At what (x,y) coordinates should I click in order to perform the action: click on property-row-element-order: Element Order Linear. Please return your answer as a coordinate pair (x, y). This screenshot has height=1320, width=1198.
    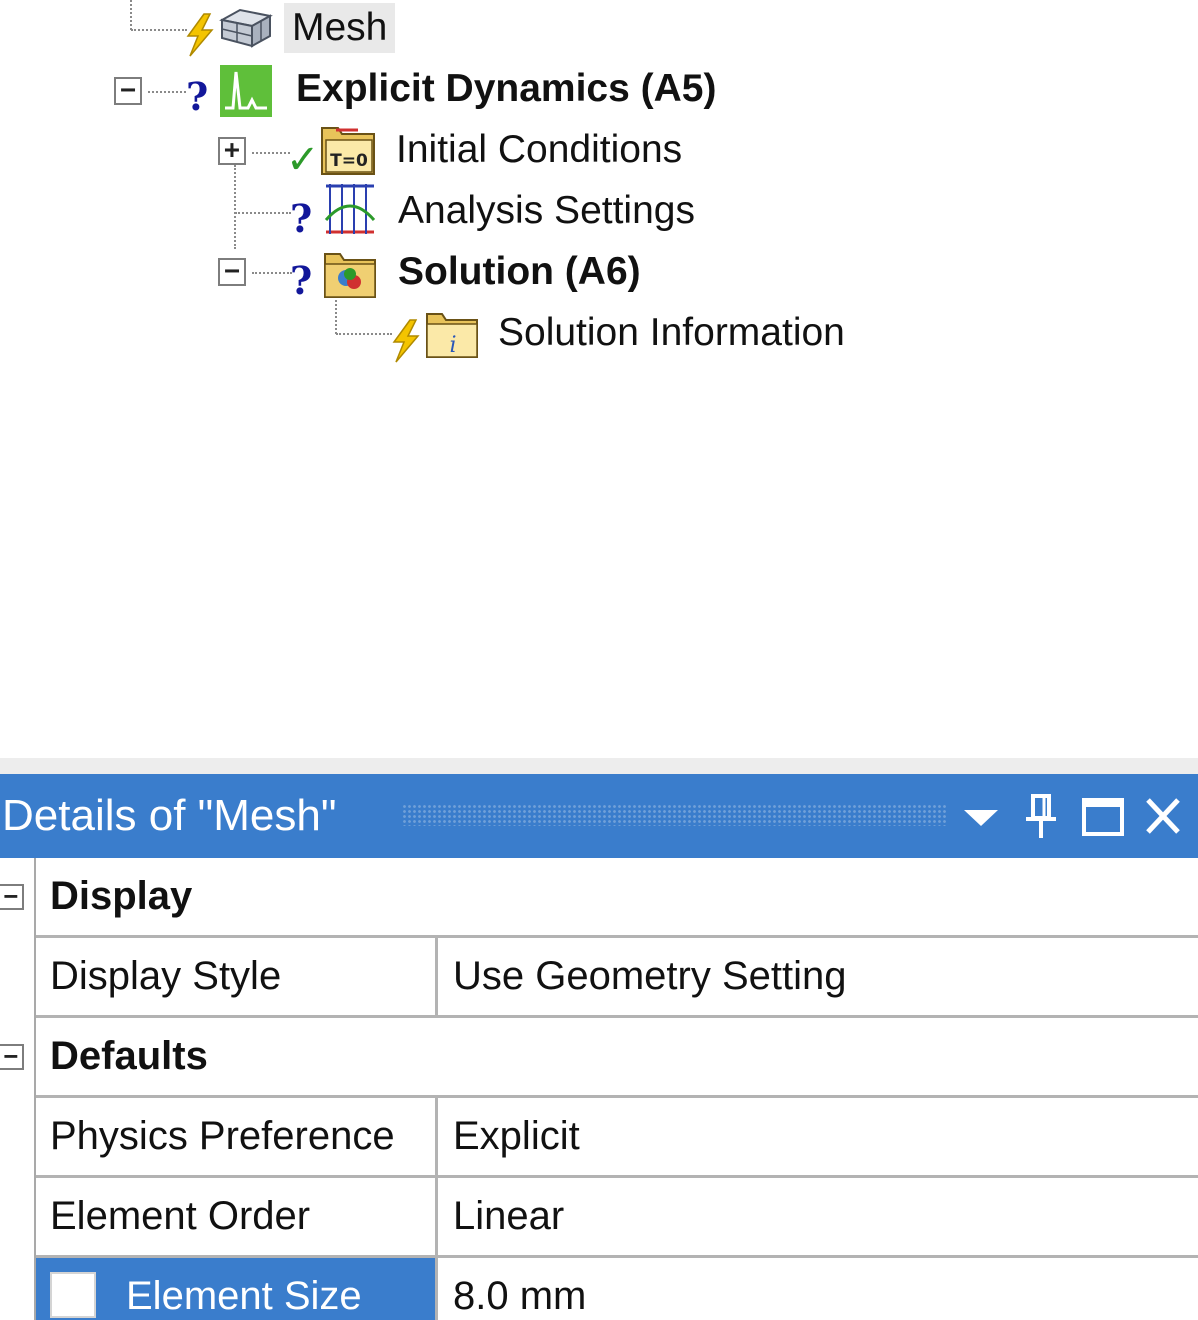
    Looking at the image, I should click on (617, 1218).